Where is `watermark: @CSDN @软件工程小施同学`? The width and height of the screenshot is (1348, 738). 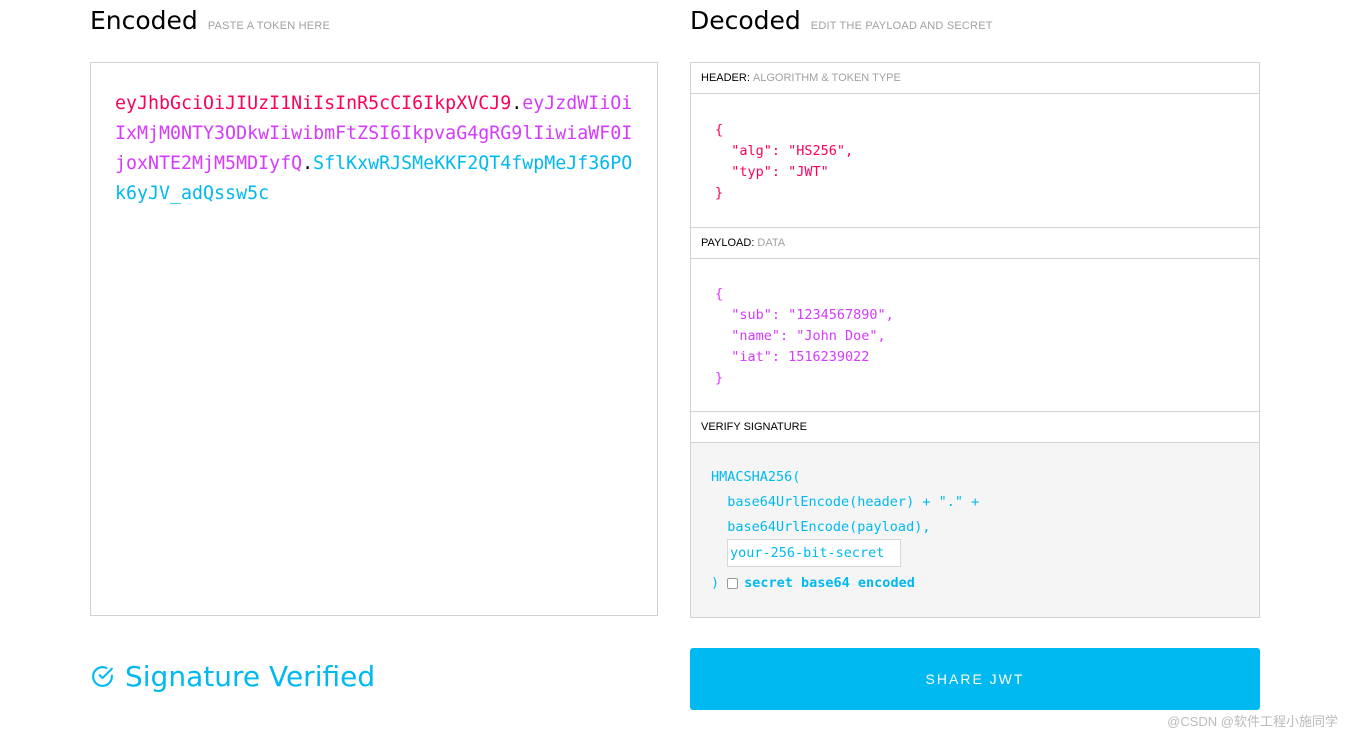
watermark: @CSDN @软件工程小施同学 is located at coordinates (1252, 721).